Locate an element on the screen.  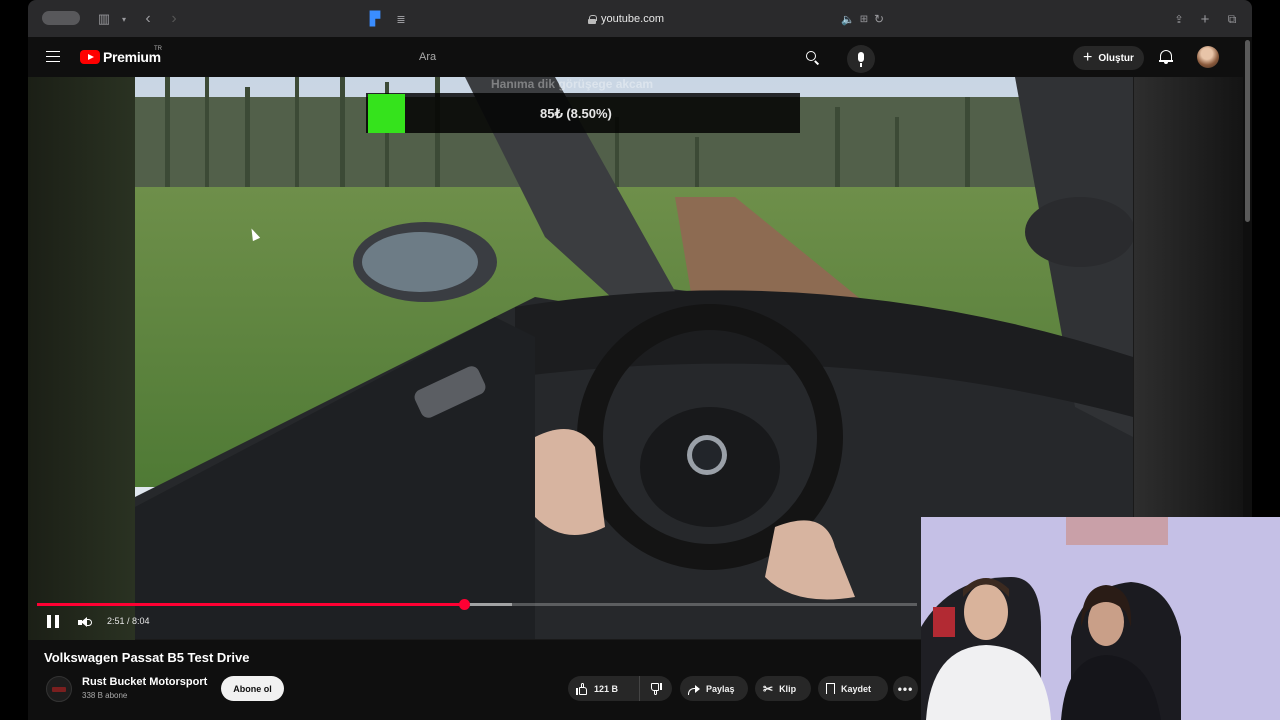
pause-icon is located at coordinates (53, 622).